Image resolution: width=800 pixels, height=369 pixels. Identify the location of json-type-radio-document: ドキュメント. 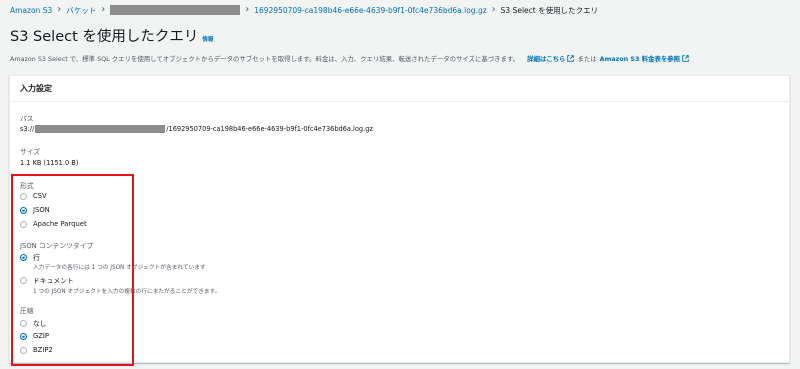
(47, 280).